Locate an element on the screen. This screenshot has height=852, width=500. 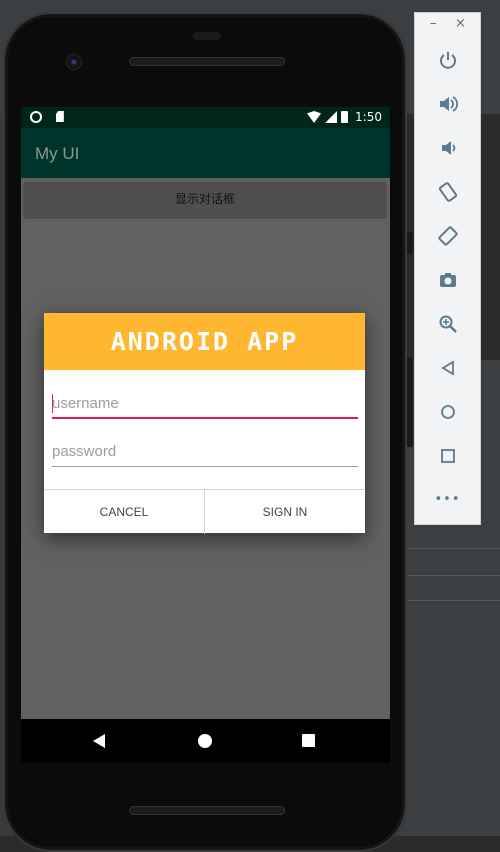
screenshot-button is located at coordinates (447, 280).